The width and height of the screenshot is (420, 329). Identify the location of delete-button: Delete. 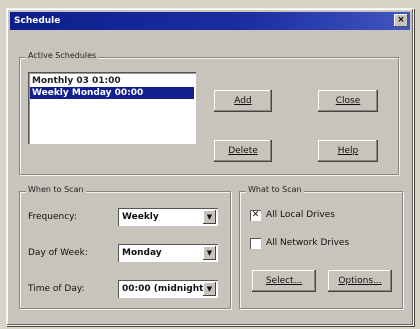
(243, 151).